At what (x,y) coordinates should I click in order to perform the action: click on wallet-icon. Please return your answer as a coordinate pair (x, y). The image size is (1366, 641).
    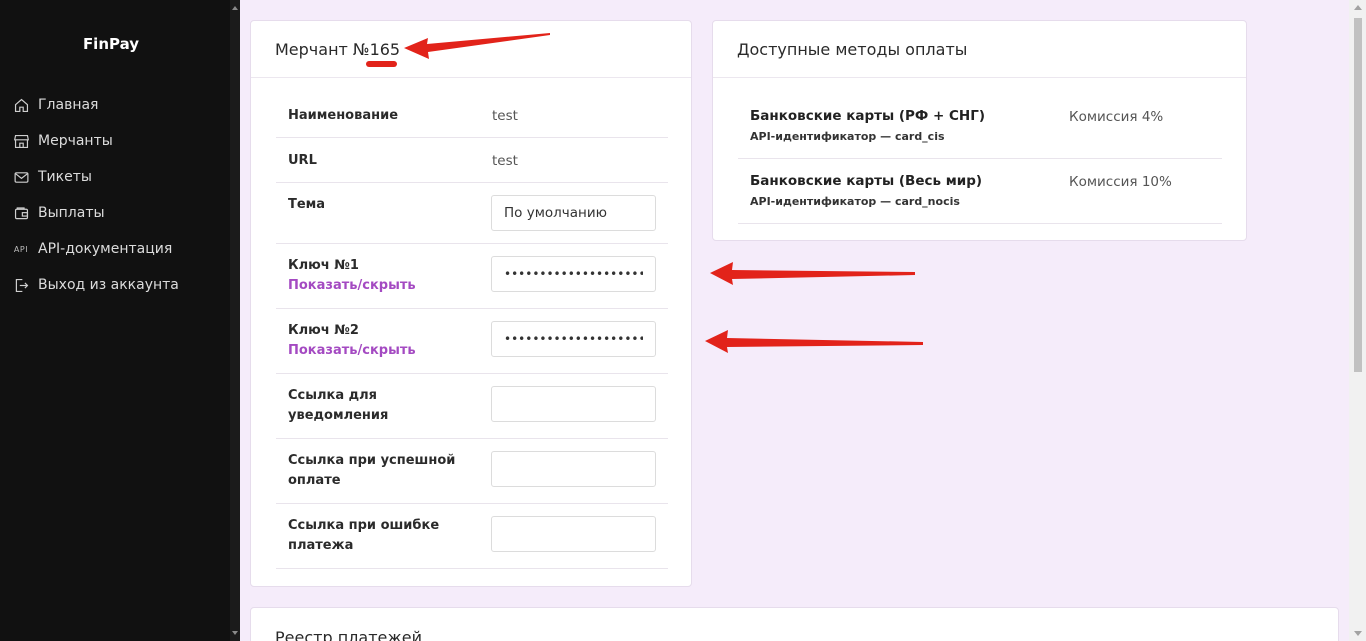
    Looking at the image, I should click on (21, 213).